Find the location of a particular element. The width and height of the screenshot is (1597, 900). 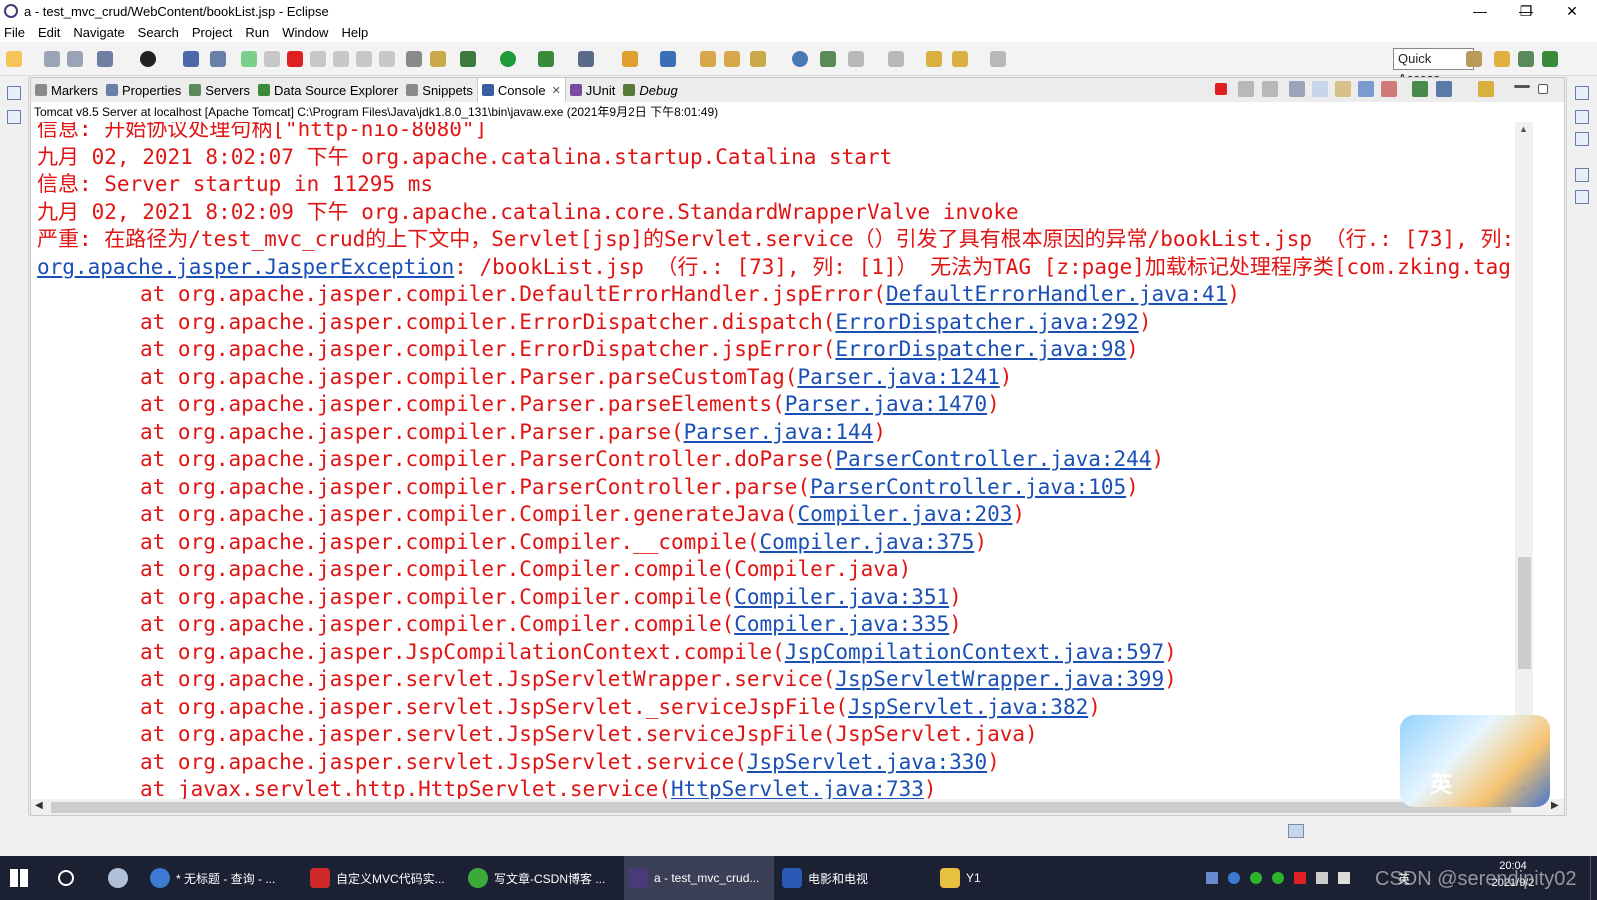

search-tool-icon is located at coordinates (758, 59).